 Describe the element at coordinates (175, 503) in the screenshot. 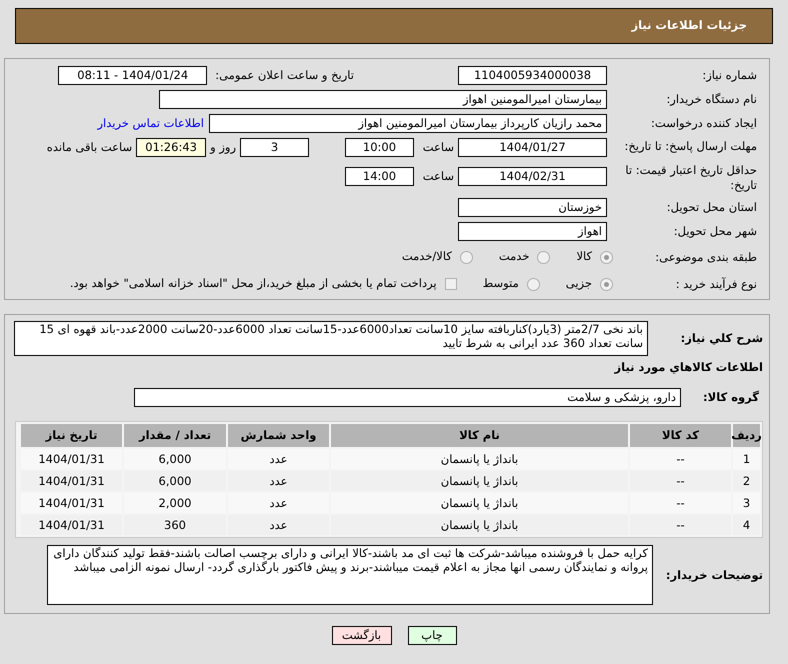

I see `table-cell: 2,000` at that location.